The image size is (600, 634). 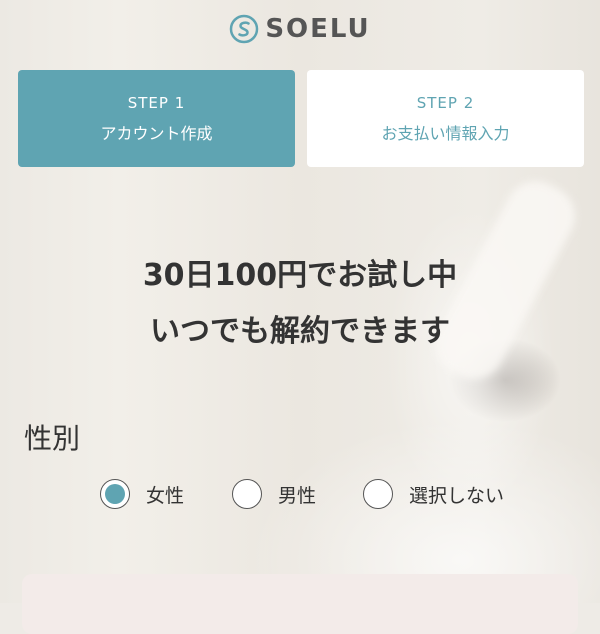 I want to click on gender-option-female: 女性, so click(x=166, y=494).